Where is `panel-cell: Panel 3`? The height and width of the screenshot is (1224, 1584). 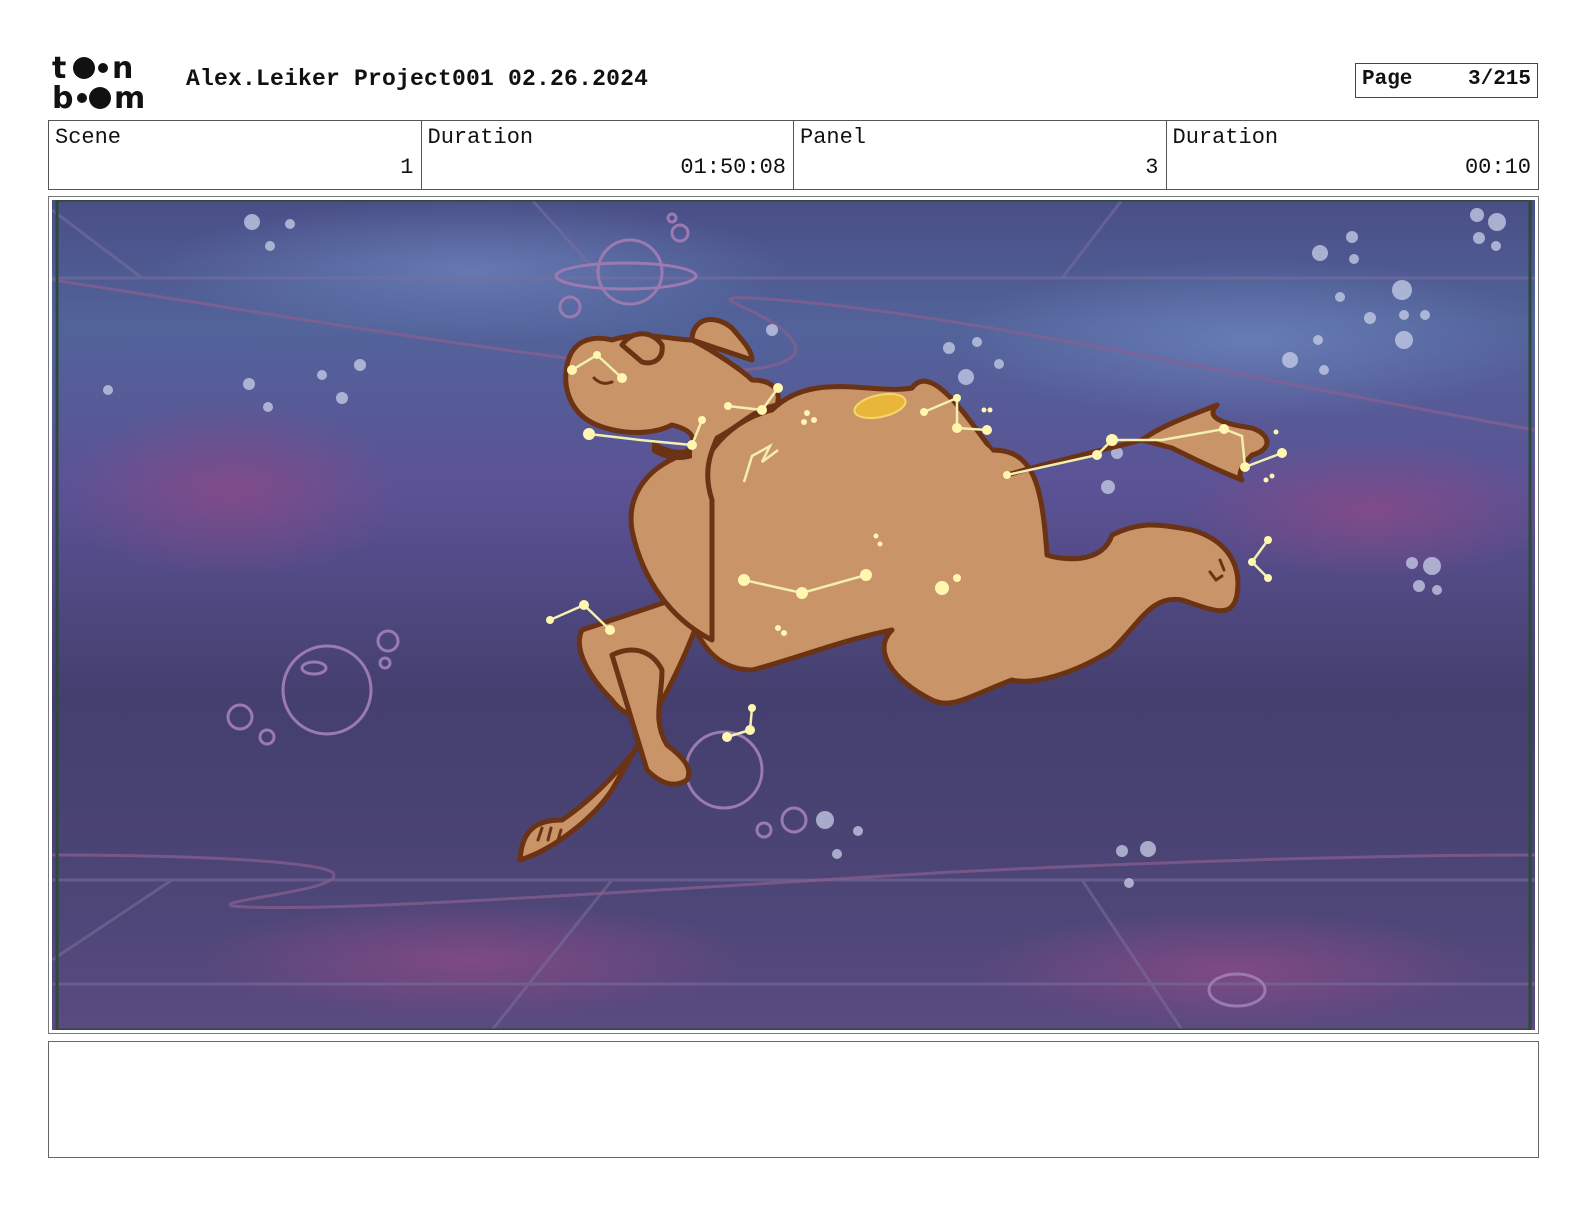 panel-cell: Panel 3 is located at coordinates (980, 155).